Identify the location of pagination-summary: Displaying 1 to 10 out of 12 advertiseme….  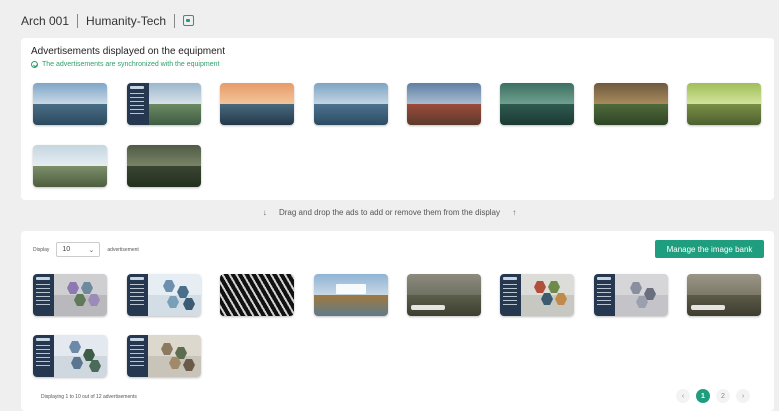
(89, 397).